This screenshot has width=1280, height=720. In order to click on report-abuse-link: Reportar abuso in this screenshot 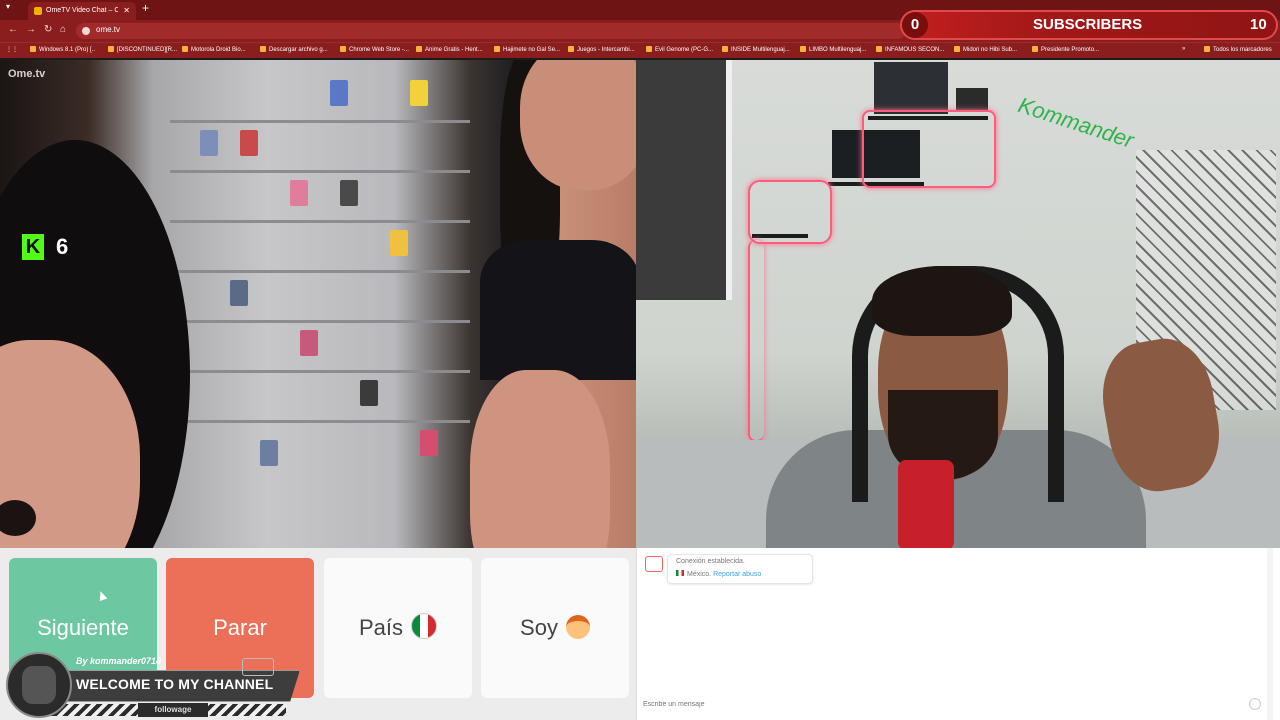, I will do `click(737, 574)`.